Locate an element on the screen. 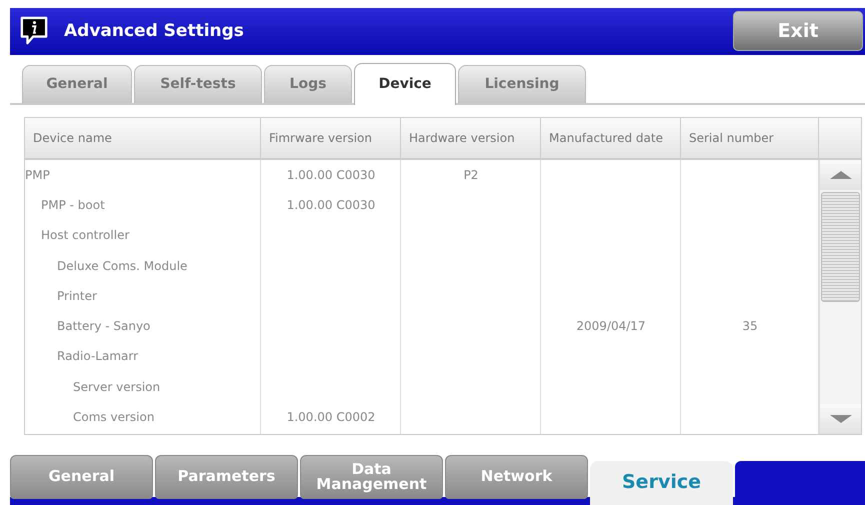  device-name: PMP is located at coordinates (37, 175).